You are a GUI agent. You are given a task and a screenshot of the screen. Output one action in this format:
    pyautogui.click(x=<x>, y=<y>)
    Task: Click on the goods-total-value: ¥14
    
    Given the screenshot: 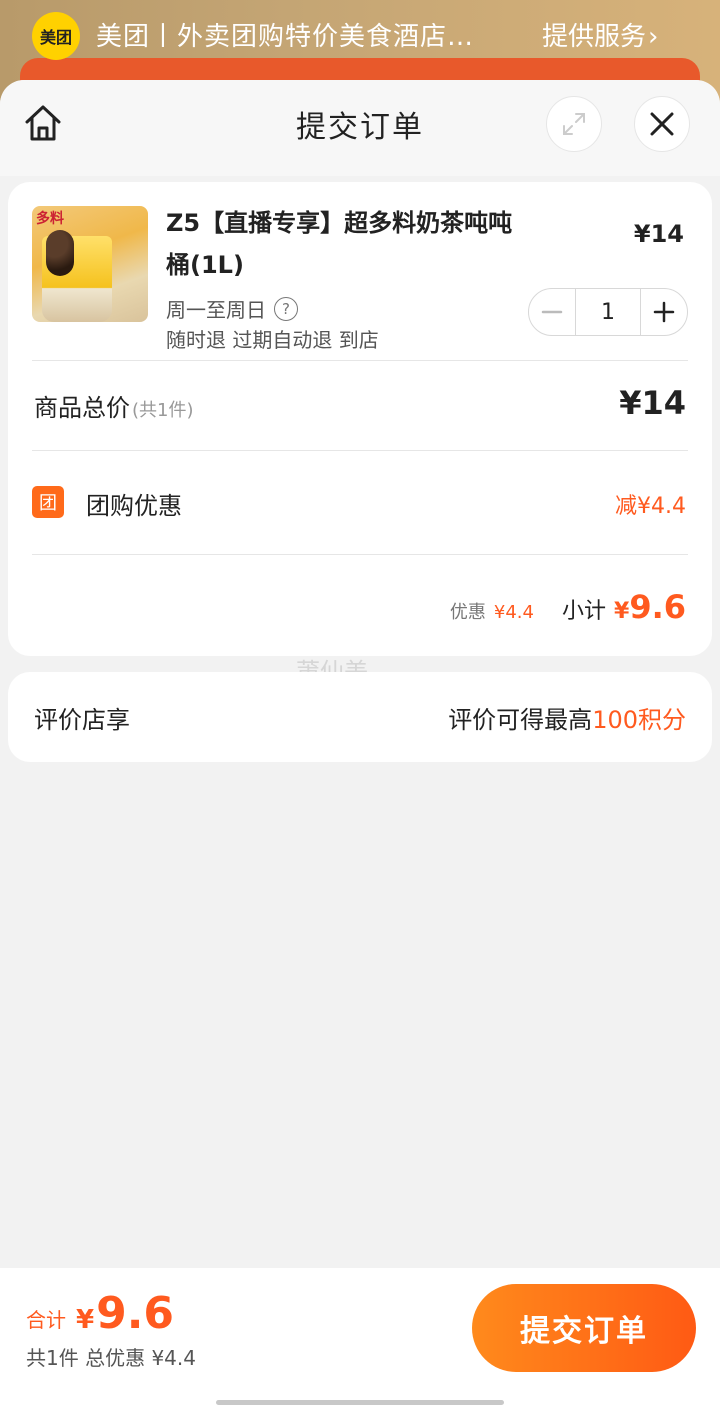 What is the action you would take?
    pyautogui.click(x=652, y=403)
    